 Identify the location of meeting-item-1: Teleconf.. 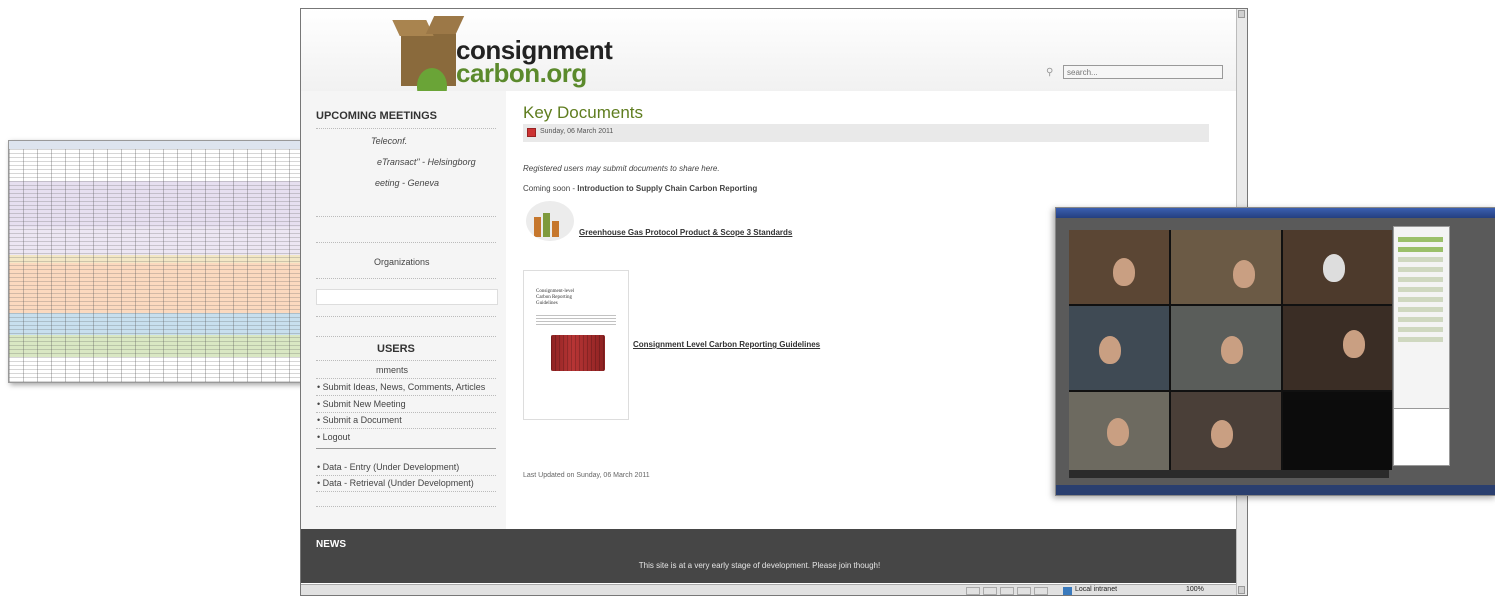
(389, 141).